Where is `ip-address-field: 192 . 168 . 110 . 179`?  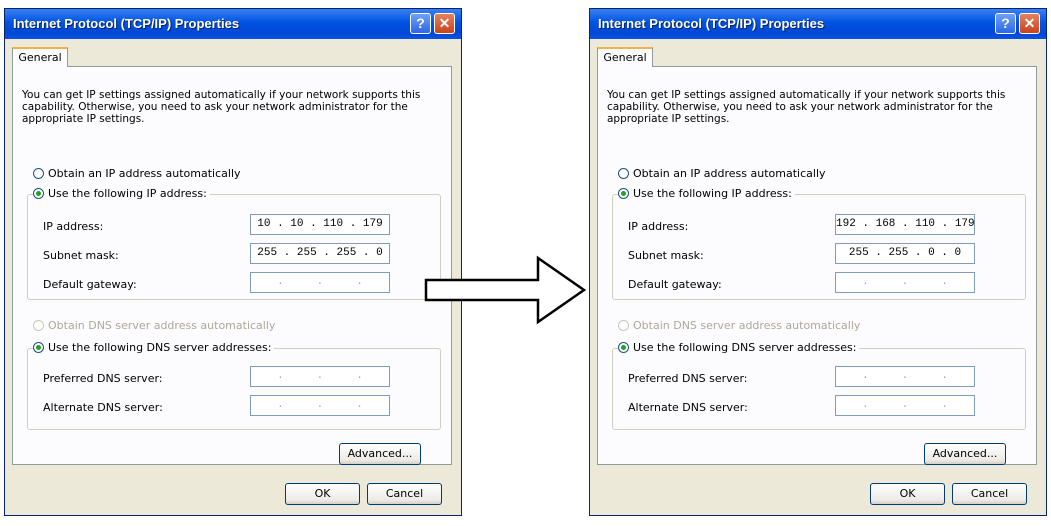 ip-address-field: 192 . 168 . 110 . 179 is located at coordinates (905, 224).